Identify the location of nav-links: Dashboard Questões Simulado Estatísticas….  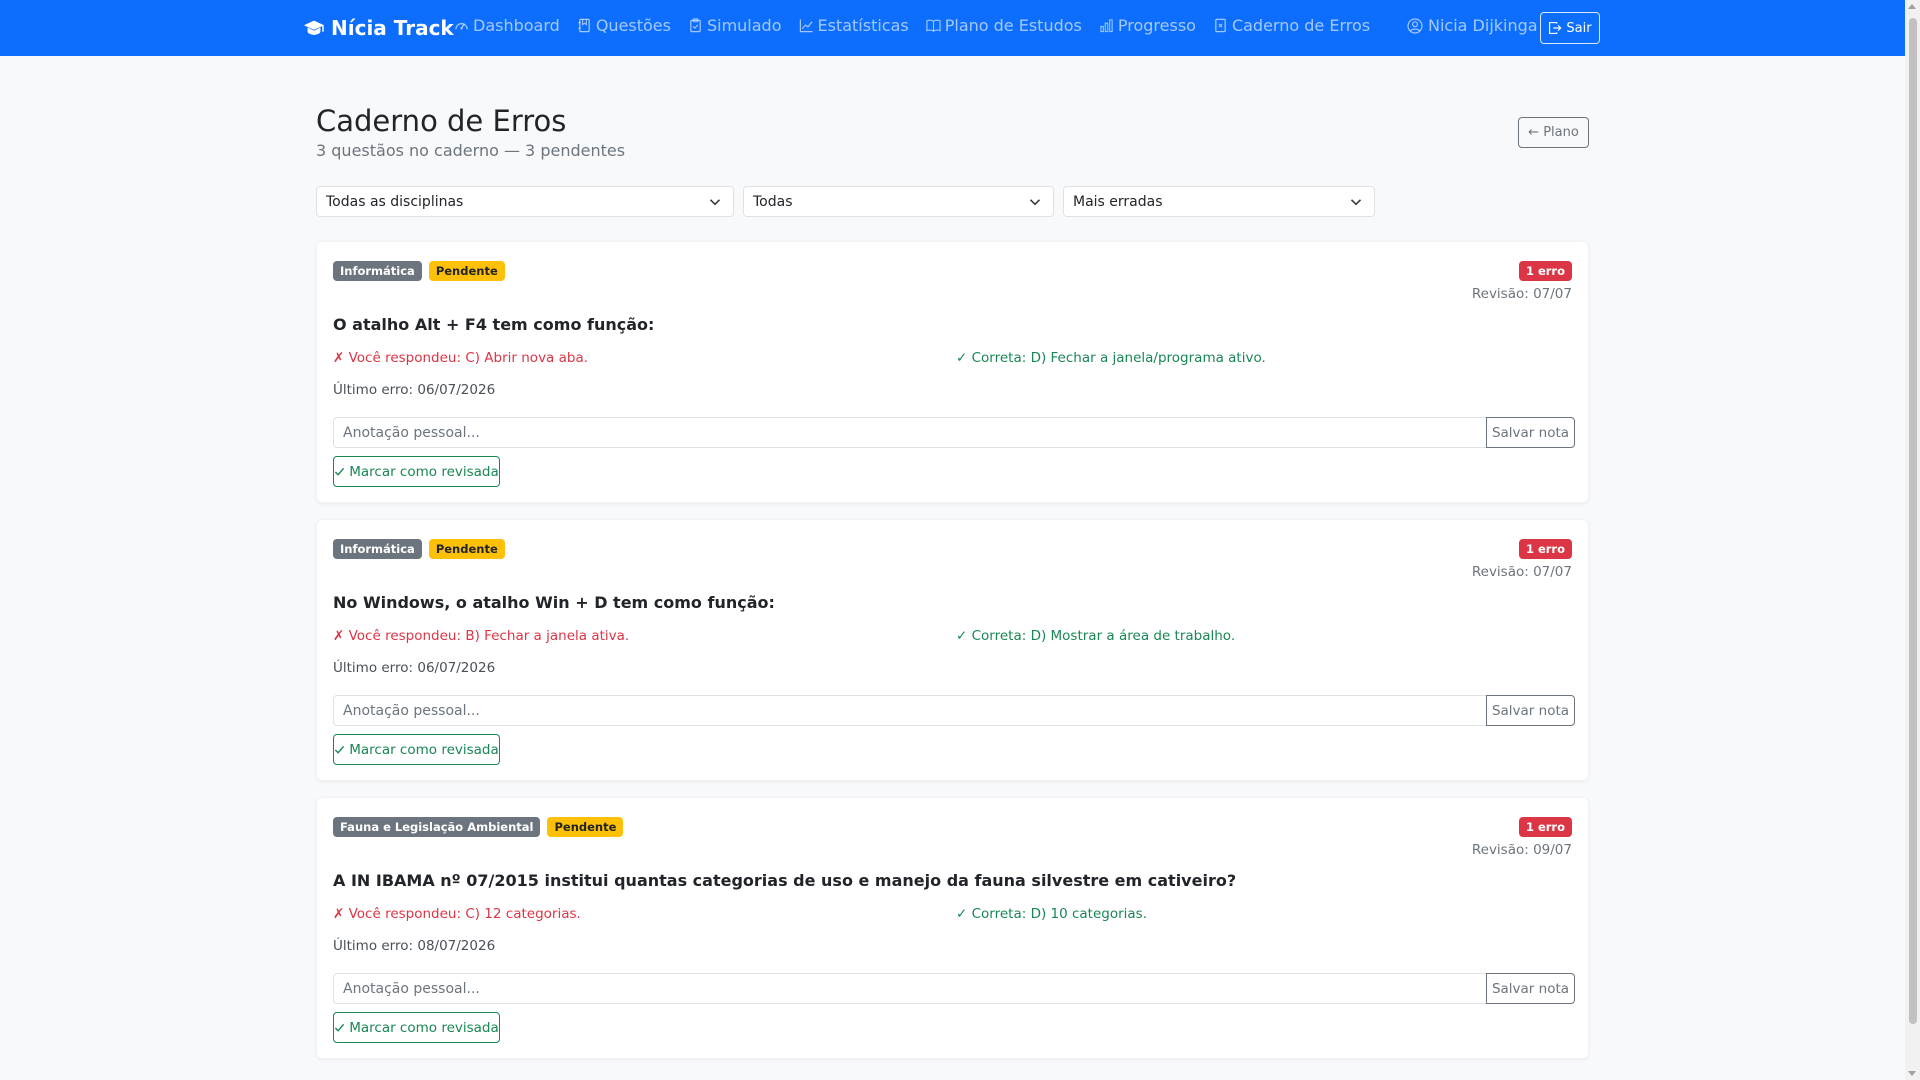
(912, 25).